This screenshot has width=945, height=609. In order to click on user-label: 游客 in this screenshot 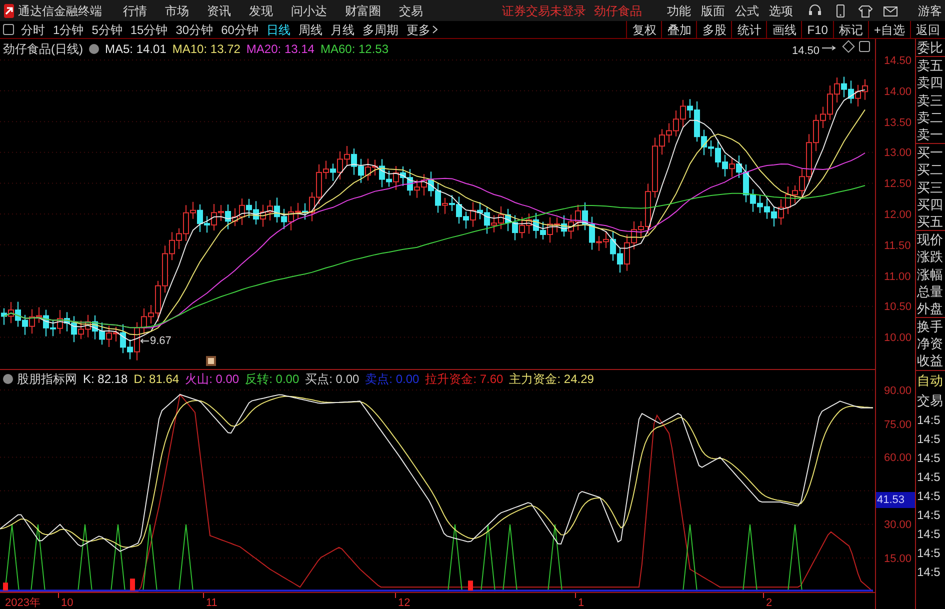, I will do `click(930, 11)`.